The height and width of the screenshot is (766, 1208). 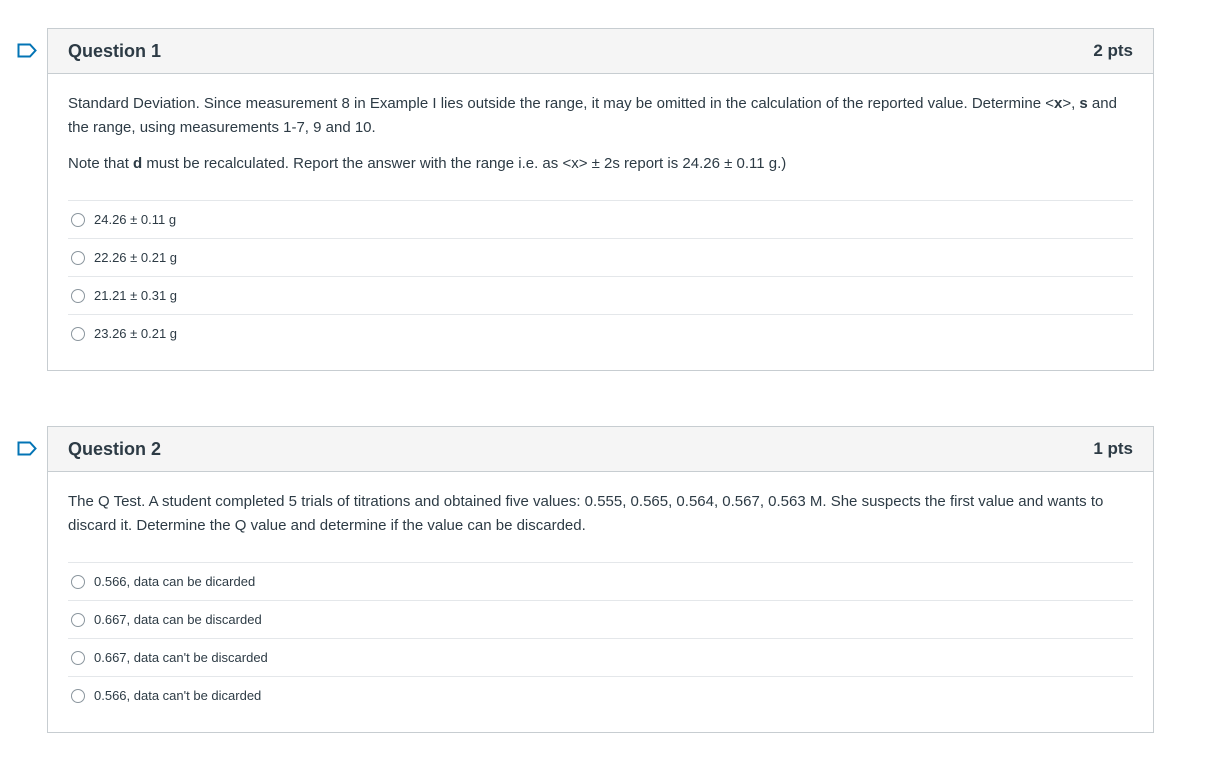 What do you see at coordinates (1113, 448) in the screenshot?
I see `question-points: 1 pts` at bounding box center [1113, 448].